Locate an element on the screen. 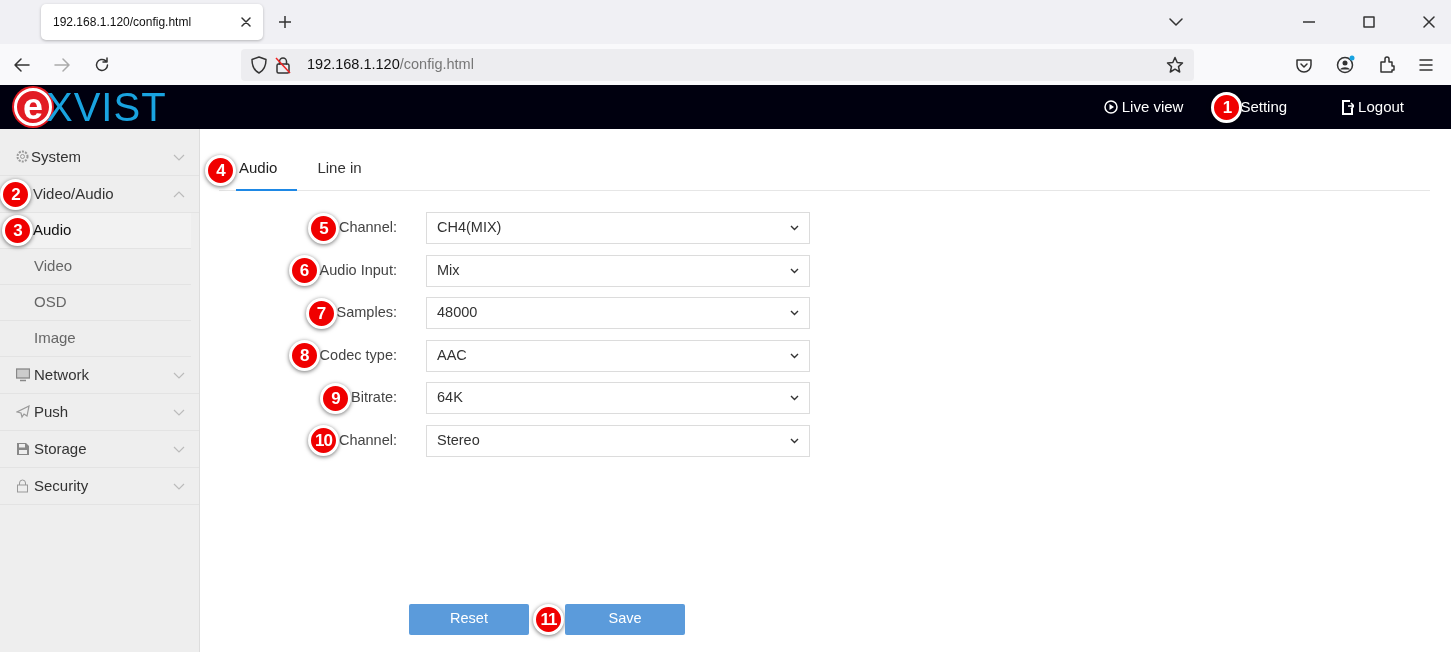 Image resolution: width=1451 pixels, height=652 pixels. back-arrow-icon is located at coordinates (22, 64).